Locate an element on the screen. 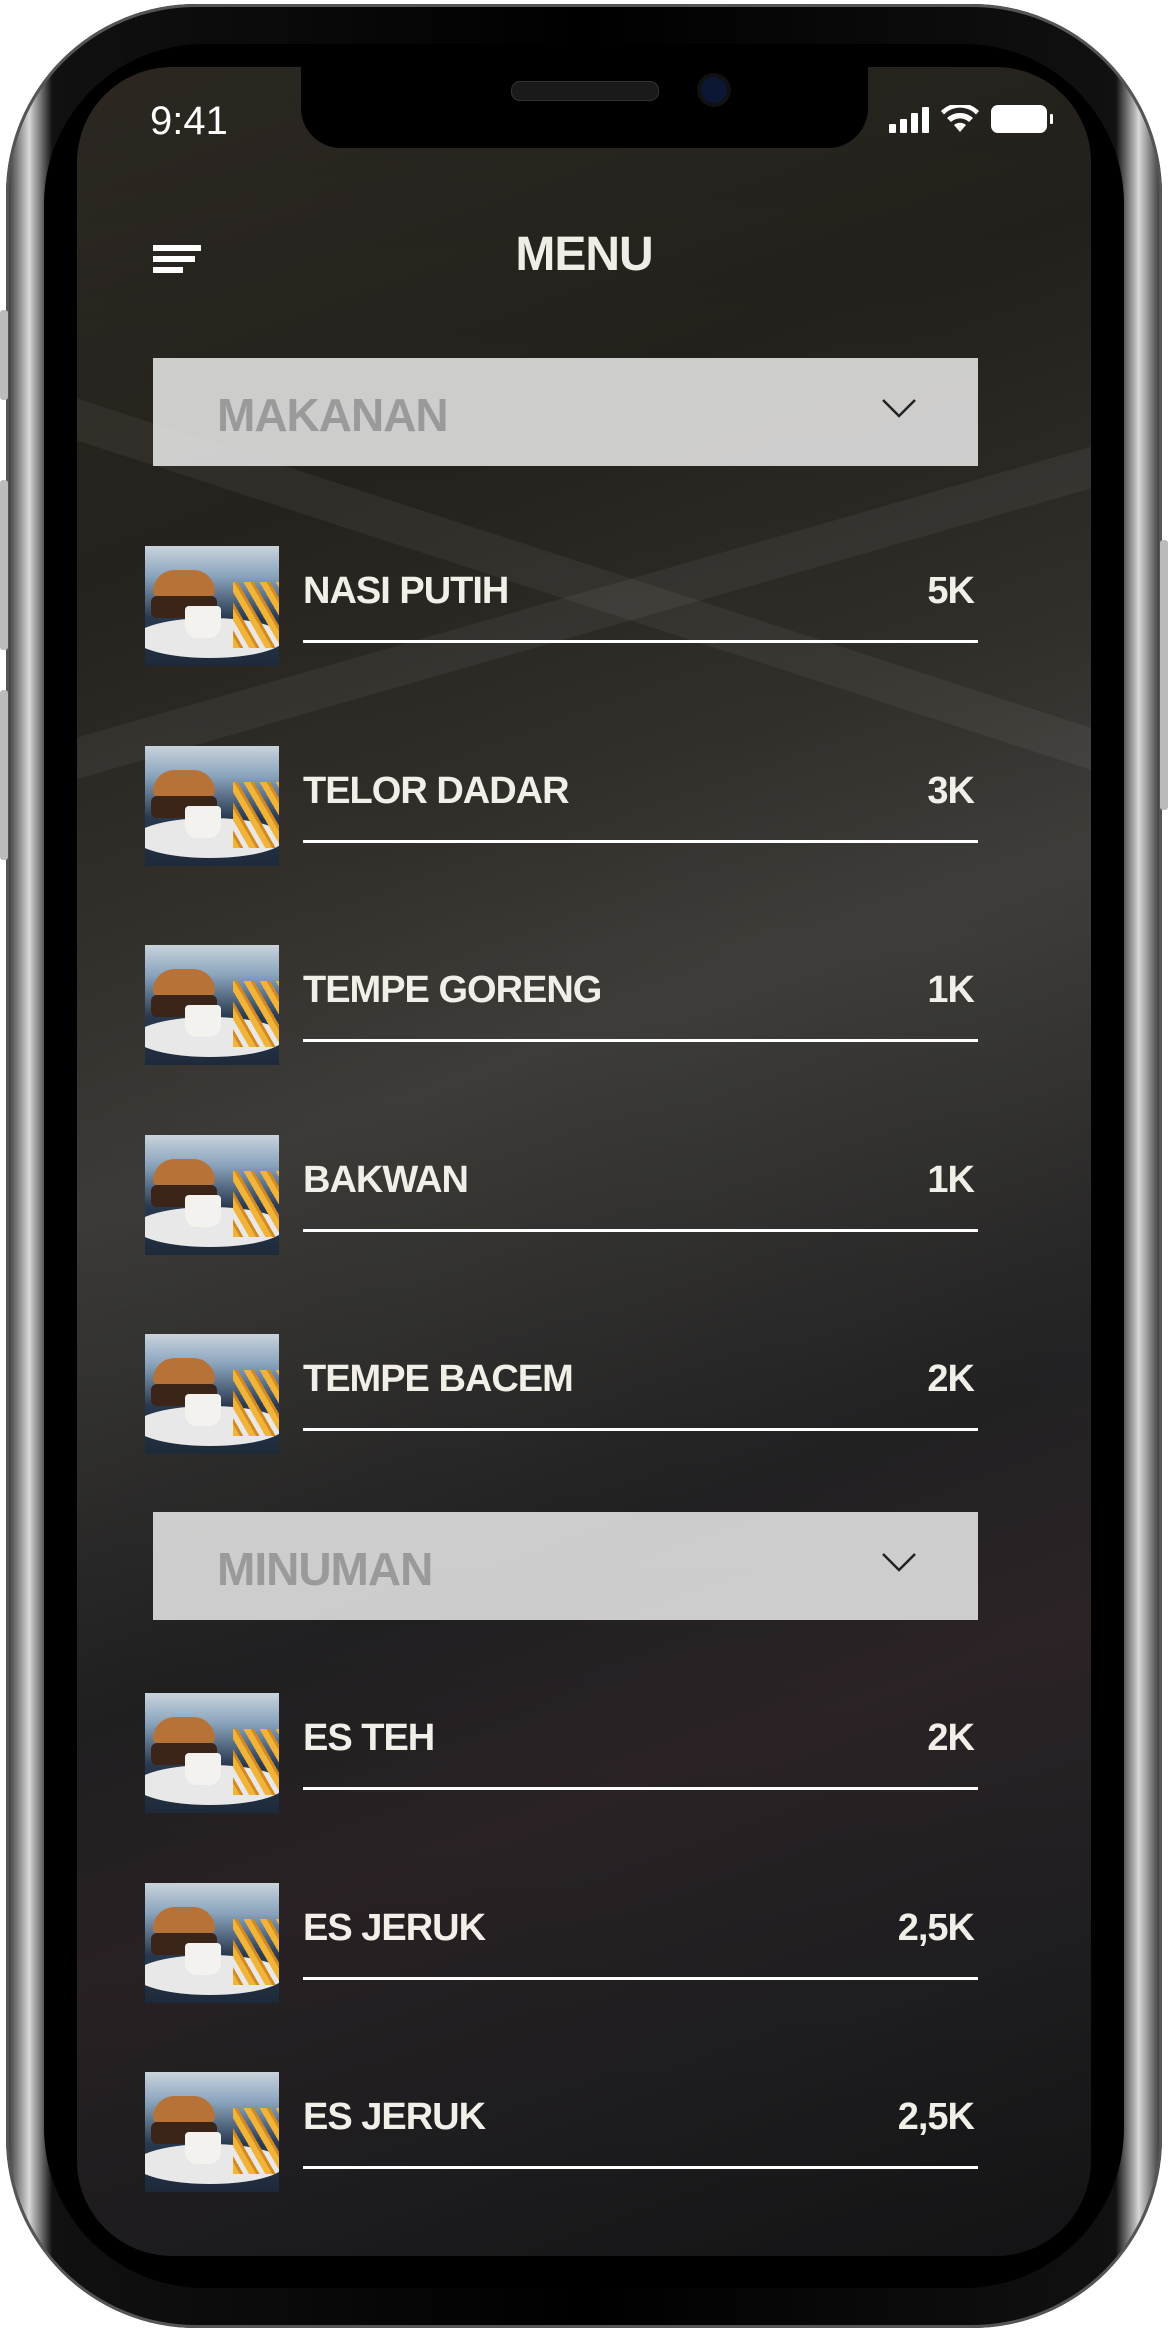 Image resolution: width=1168 pixels, height=2332 pixels. item-name: TELOR DADAR is located at coordinates (436, 791).